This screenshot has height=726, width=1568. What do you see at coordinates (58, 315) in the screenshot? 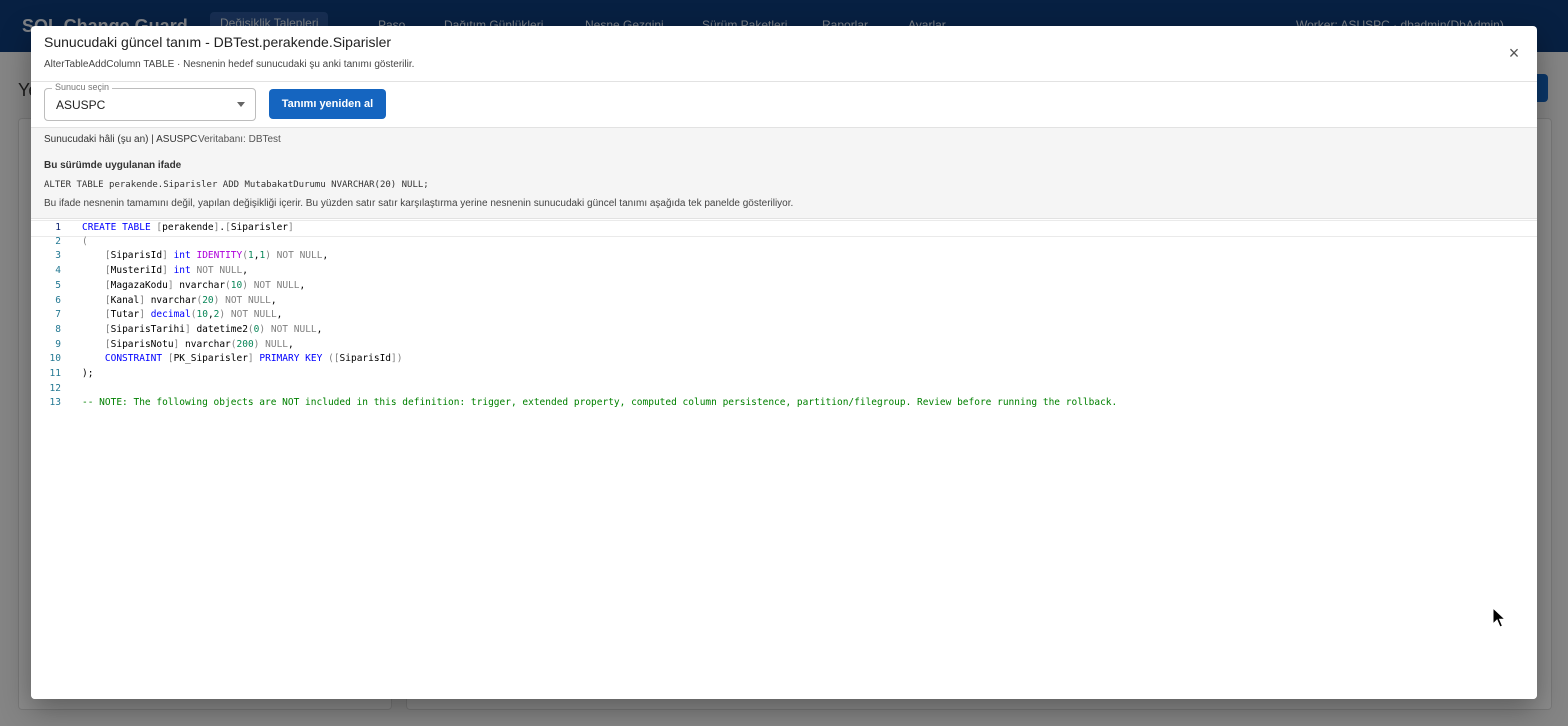
I see `line-number: 7` at bounding box center [58, 315].